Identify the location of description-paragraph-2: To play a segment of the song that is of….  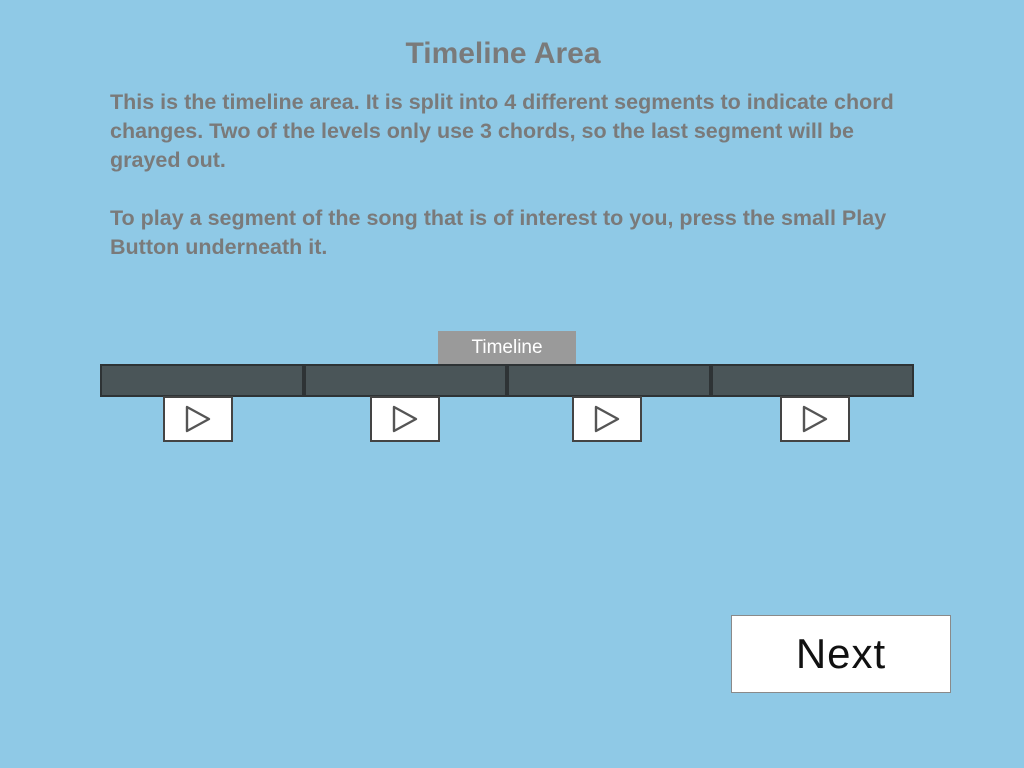
(498, 232).